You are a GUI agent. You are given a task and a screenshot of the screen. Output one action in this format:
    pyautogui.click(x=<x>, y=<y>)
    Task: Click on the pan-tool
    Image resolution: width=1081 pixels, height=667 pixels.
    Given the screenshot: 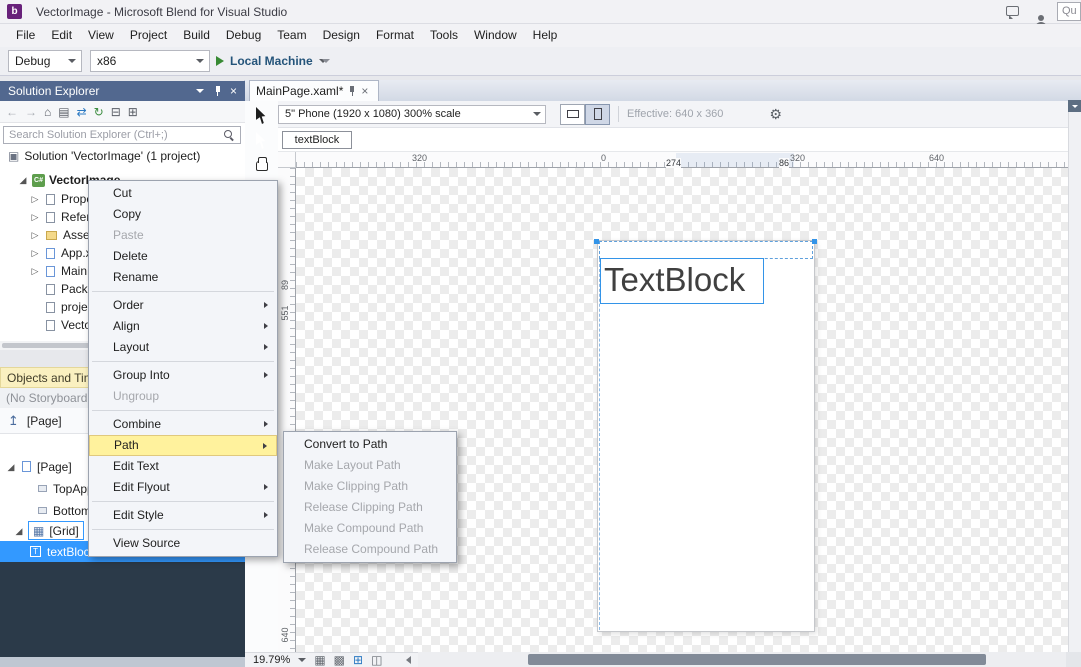 What is the action you would take?
    pyautogui.click(x=261, y=164)
    